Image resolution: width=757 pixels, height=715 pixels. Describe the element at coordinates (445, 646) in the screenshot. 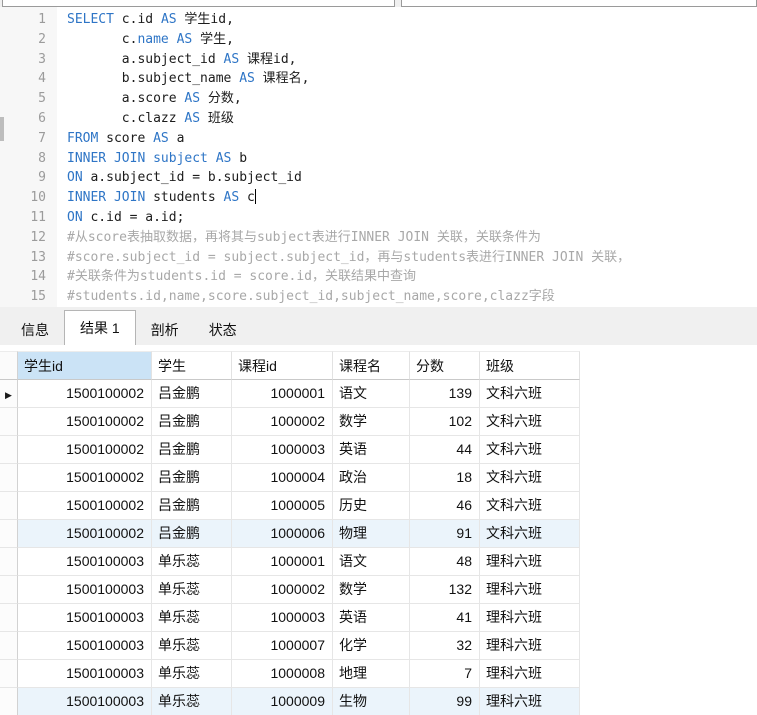

I see `cell-分数: 32` at that location.